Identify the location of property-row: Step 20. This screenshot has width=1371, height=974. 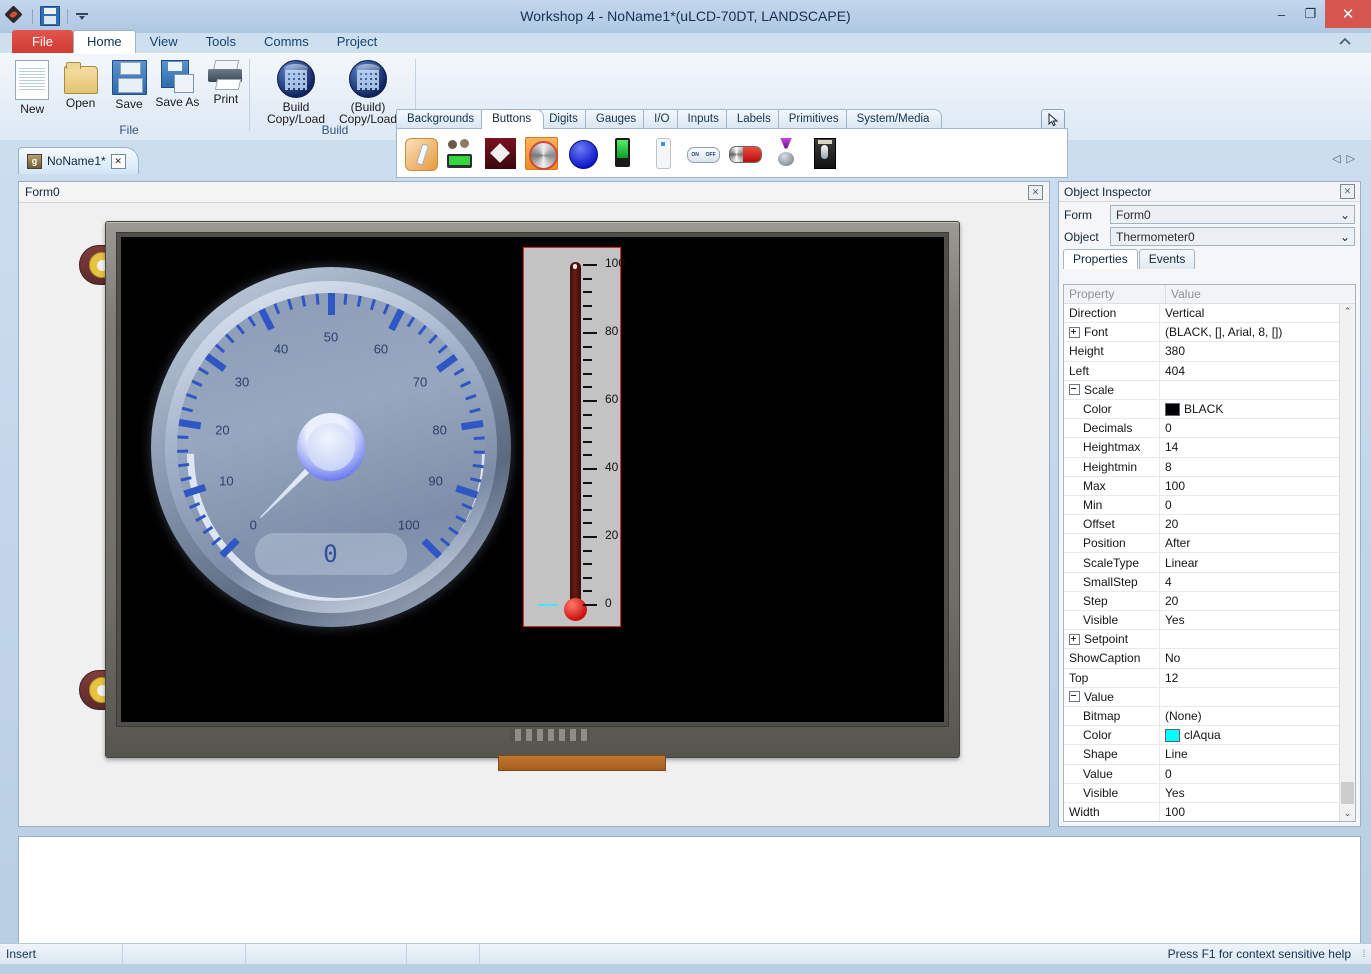
(1201, 601).